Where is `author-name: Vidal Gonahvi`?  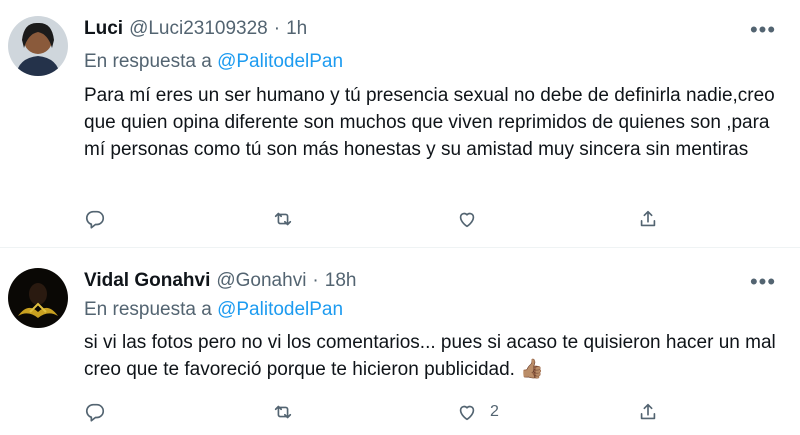
author-name: Vidal Gonahvi is located at coordinates (147, 281).